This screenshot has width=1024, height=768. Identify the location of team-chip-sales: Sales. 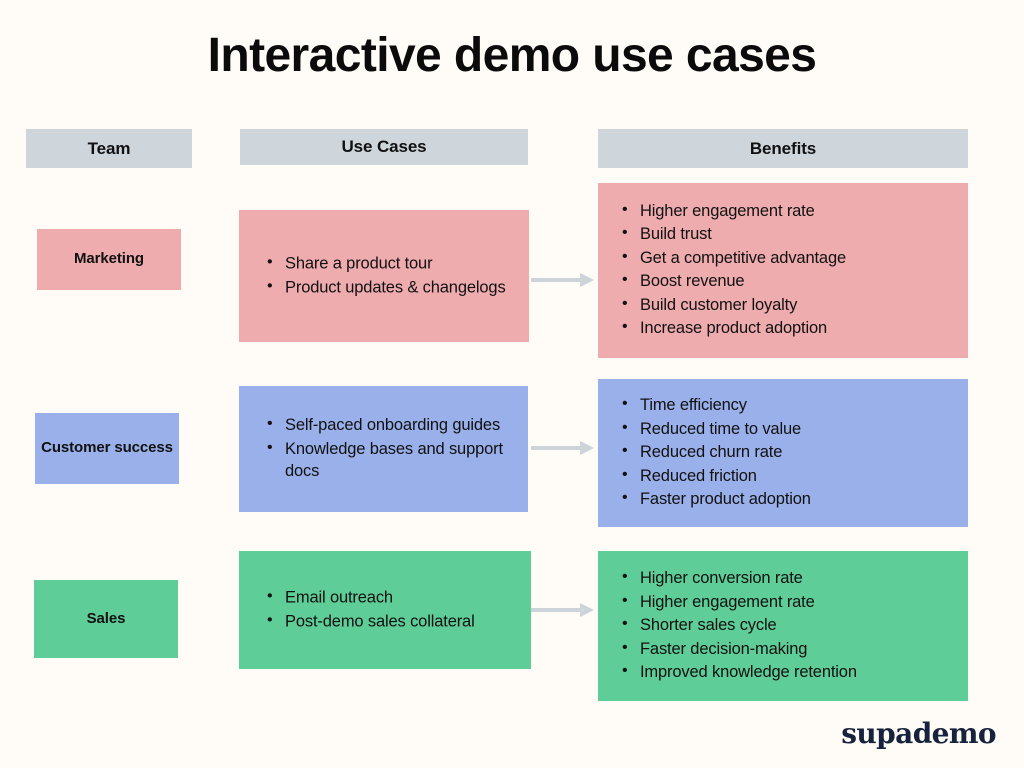
(106, 619).